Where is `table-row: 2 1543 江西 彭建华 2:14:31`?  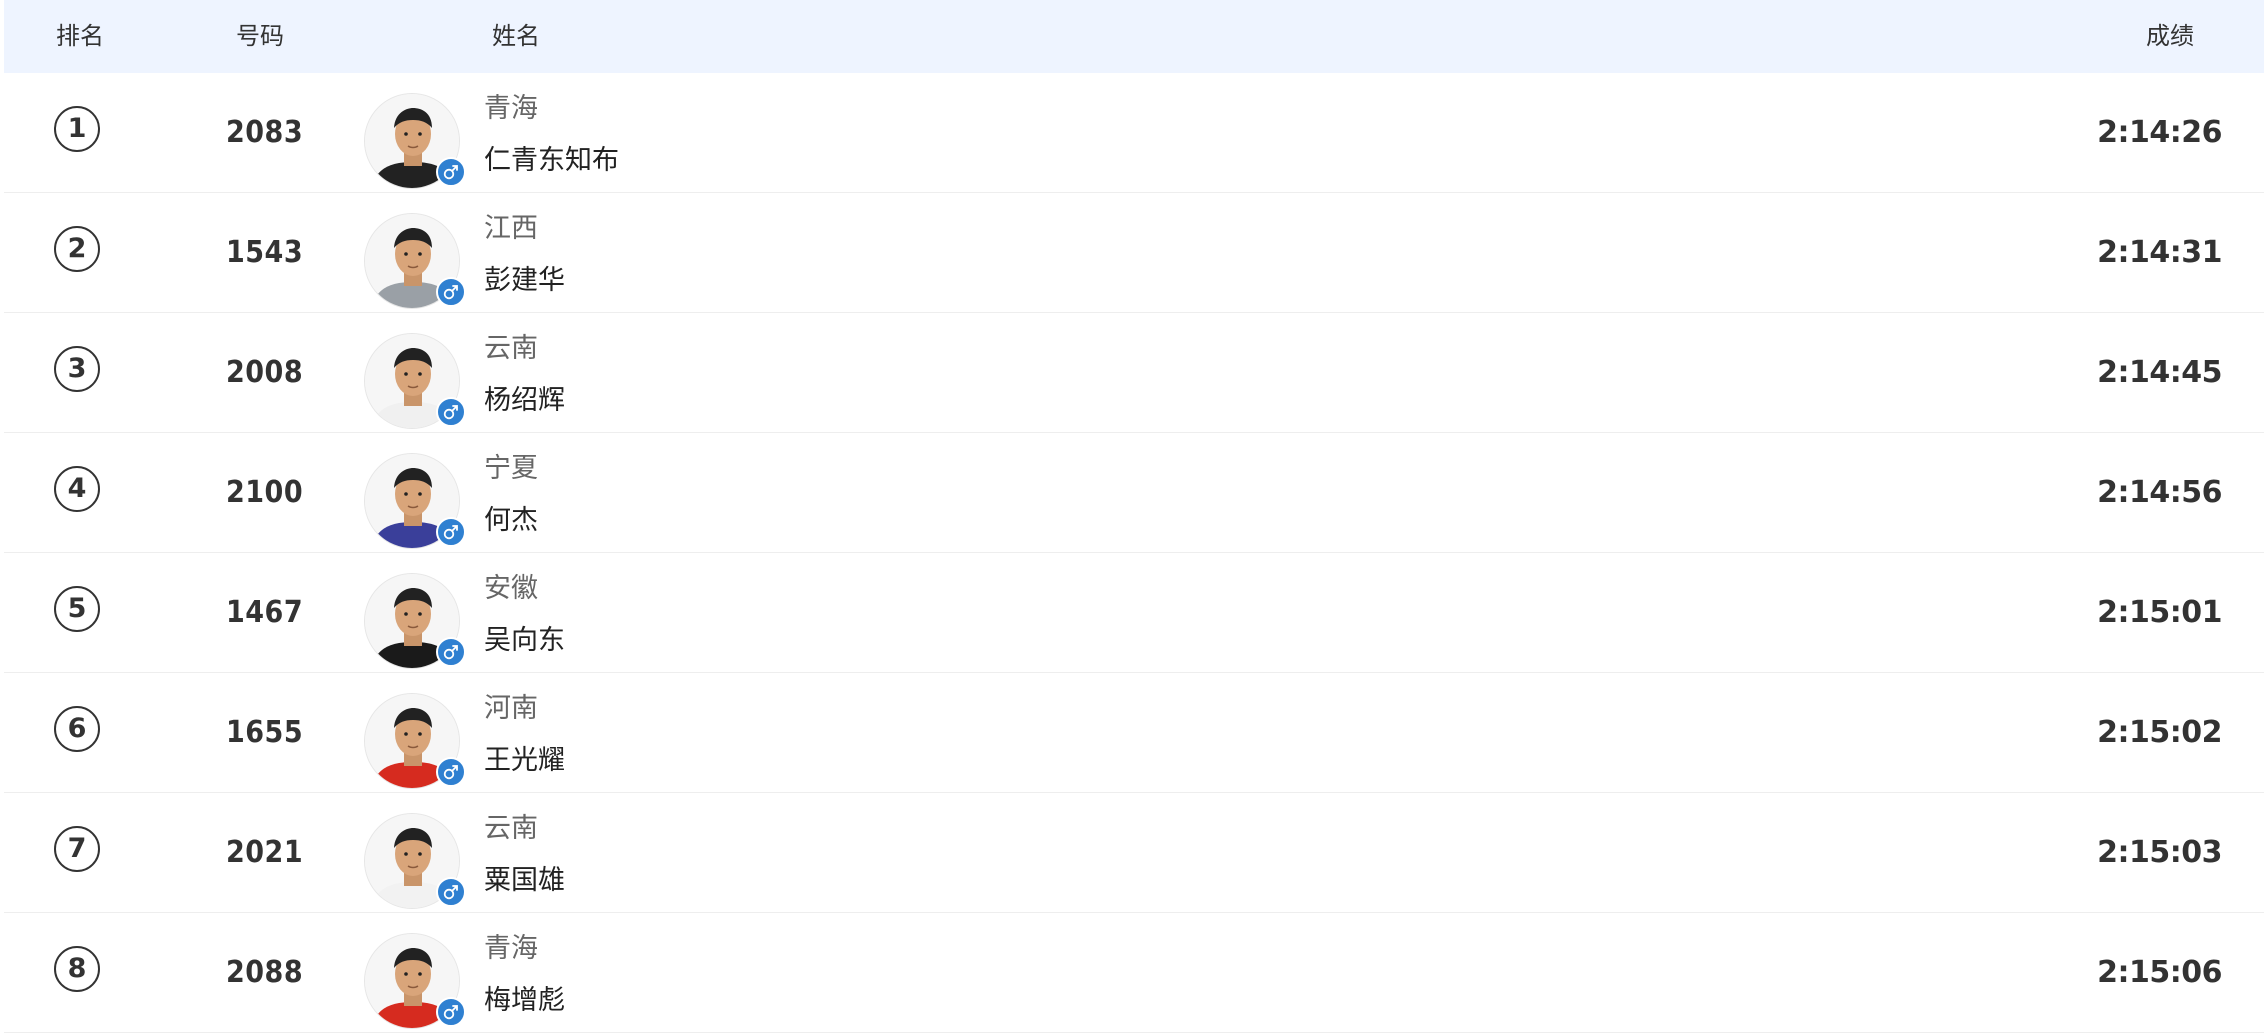
table-row: 2 1543 江西 彭建华 2:14:31 is located at coordinates (1134, 253).